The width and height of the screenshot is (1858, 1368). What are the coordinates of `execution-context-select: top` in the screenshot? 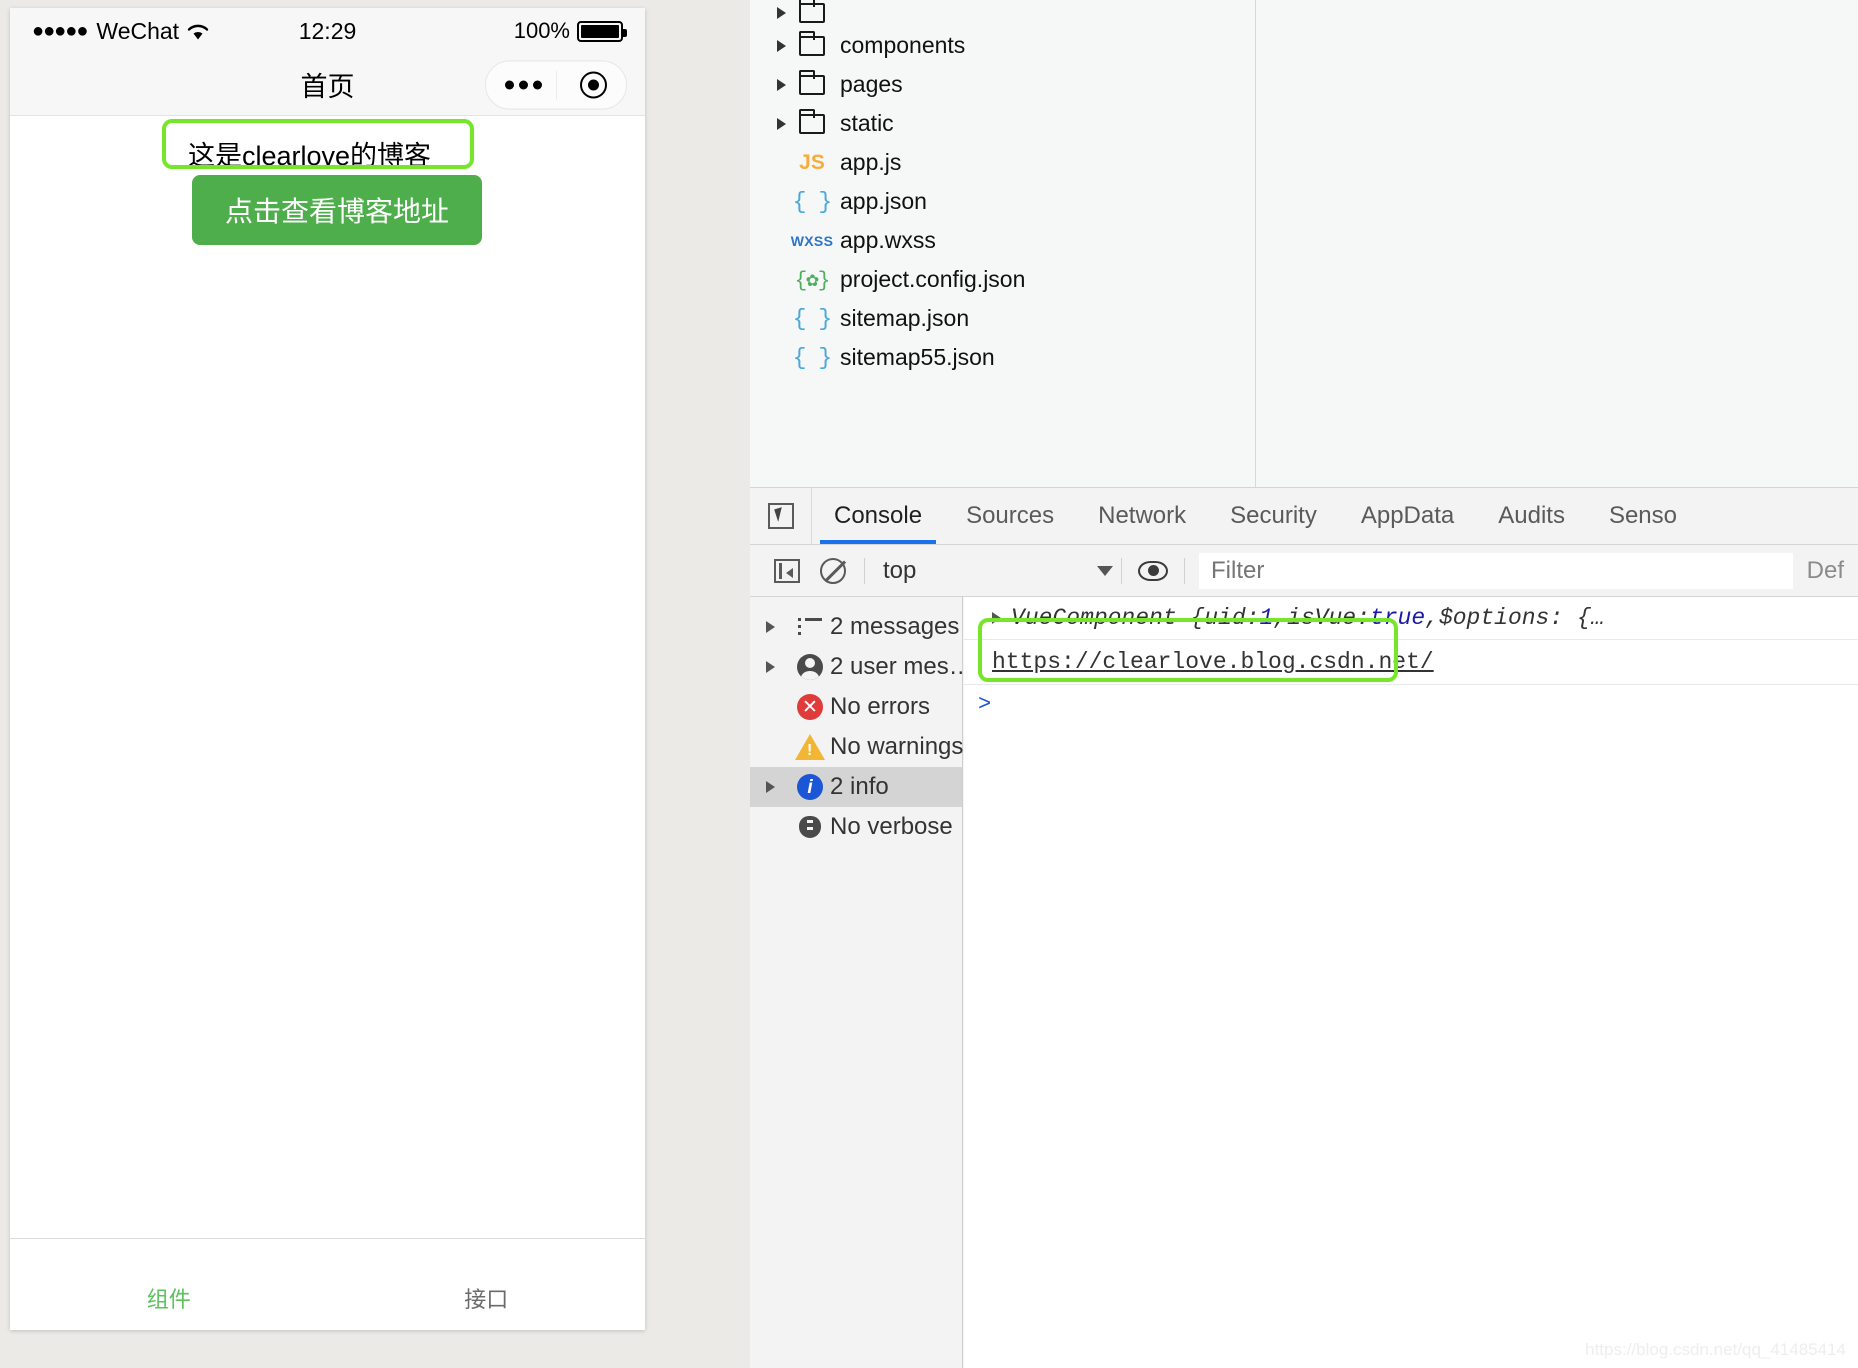 It's located at (993, 571).